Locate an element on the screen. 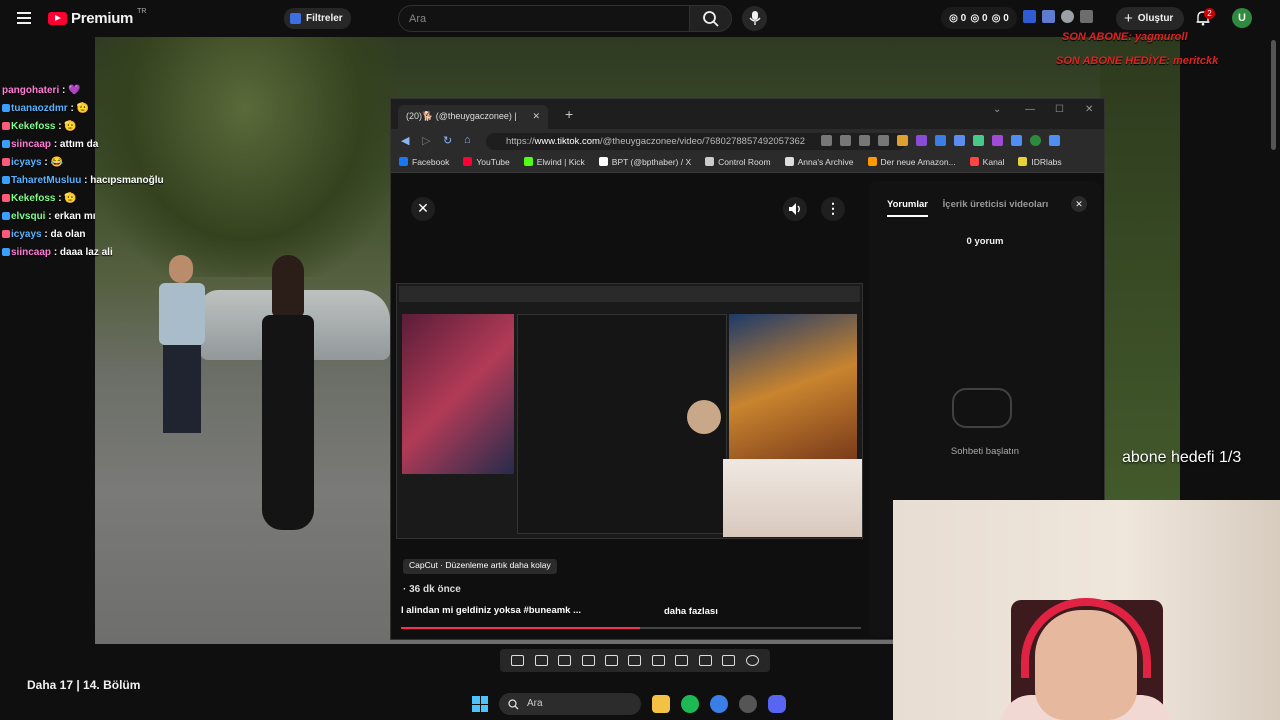  profile-icon is located at coordinates (1035, 140).